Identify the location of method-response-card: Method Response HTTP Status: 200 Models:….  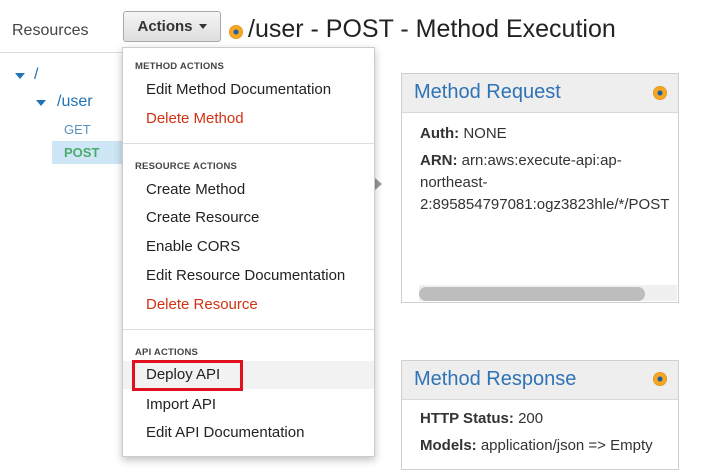
(540, 415).